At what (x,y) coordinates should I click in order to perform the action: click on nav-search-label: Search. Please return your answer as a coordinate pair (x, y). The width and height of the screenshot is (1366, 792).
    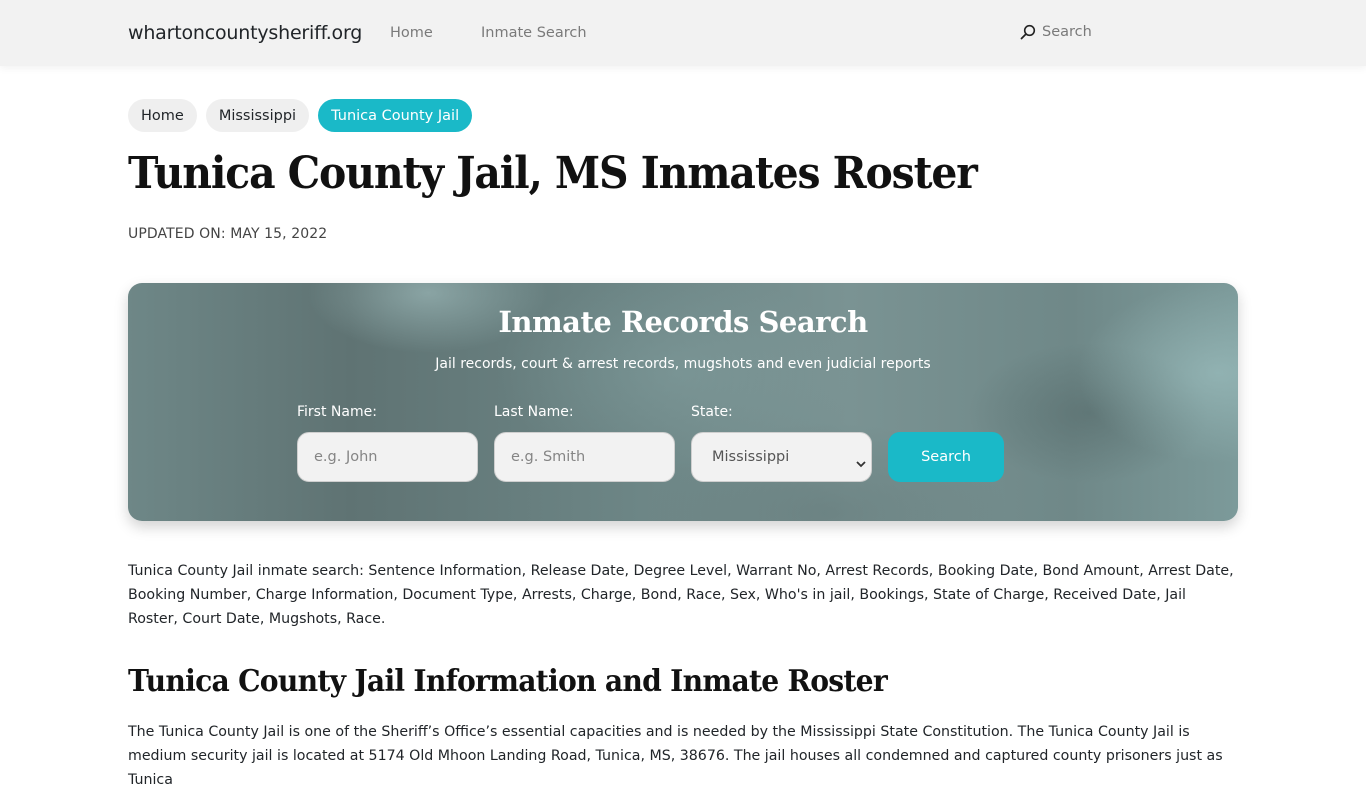
    Looking at the image, I should click on (1067, 32).